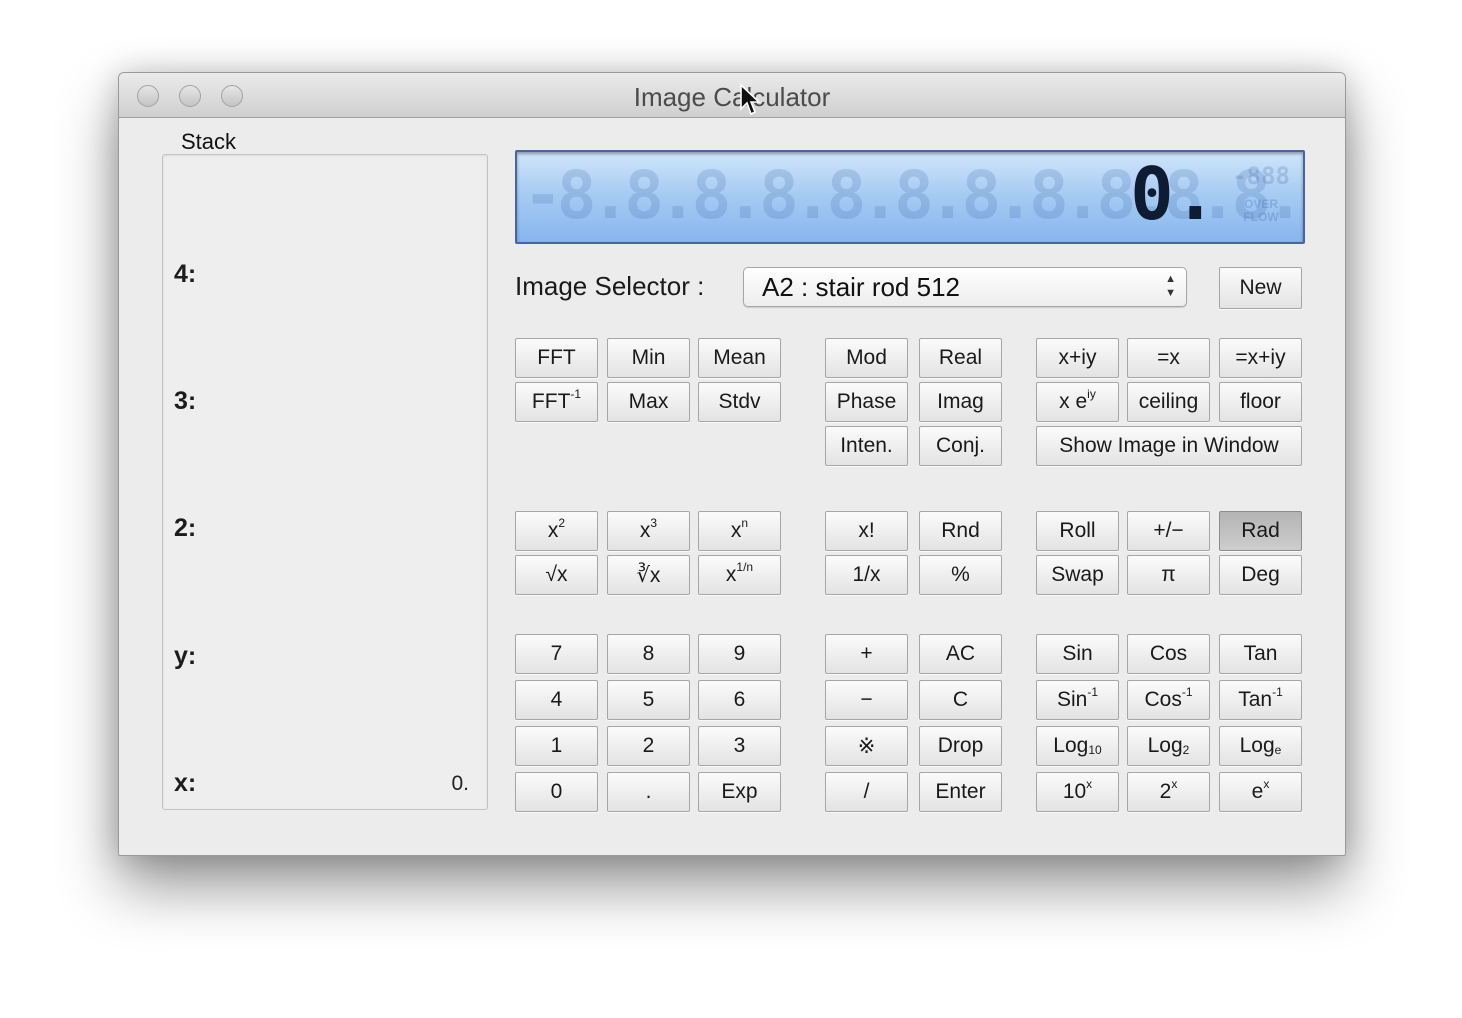  I want to click on new-image-button: New, so click(1260, 288).